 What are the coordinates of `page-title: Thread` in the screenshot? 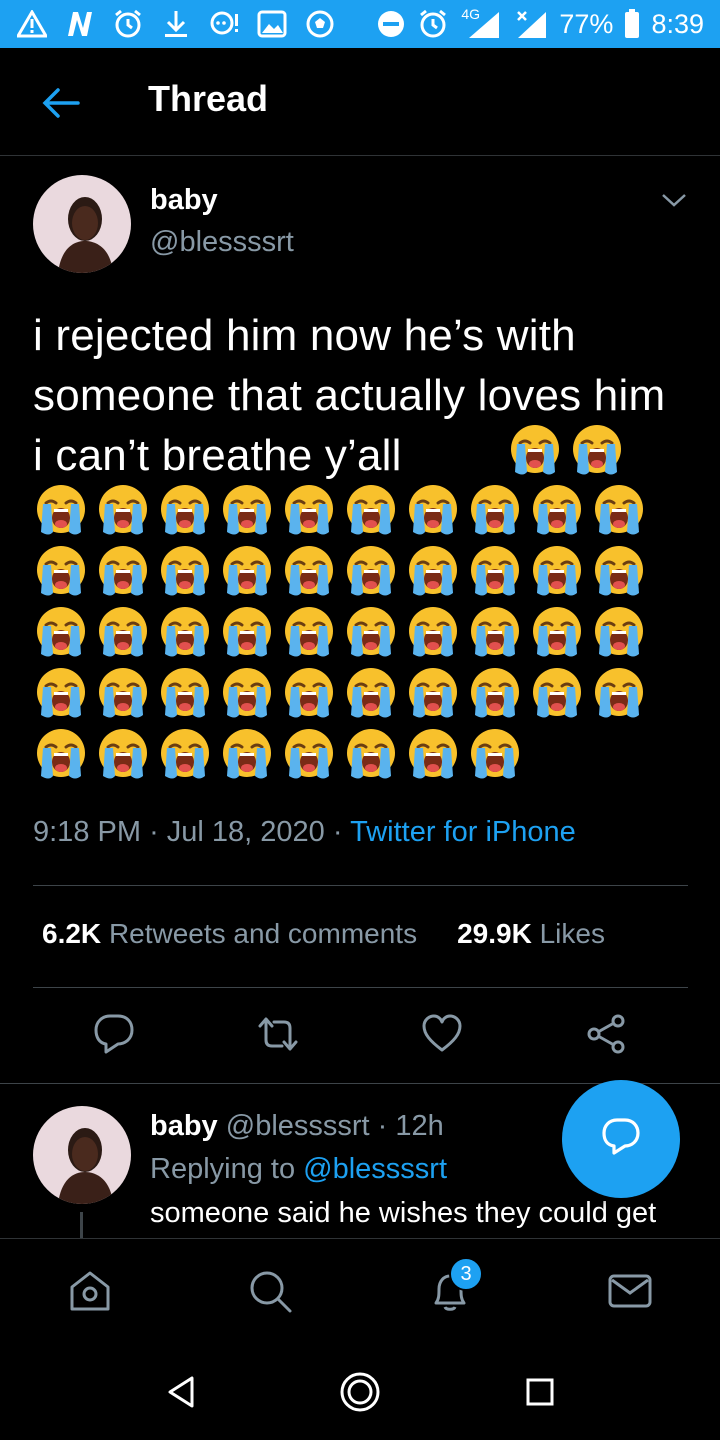 It's located at (208, 98).